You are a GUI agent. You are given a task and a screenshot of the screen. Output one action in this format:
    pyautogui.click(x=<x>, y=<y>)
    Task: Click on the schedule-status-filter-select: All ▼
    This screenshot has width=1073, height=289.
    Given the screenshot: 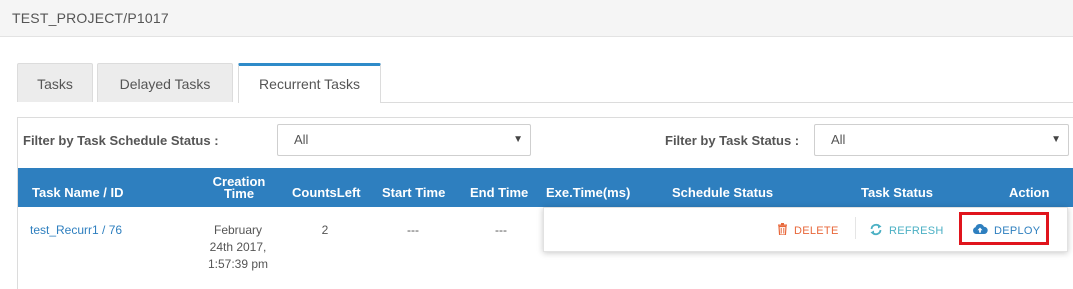 What is the action you would take?
    pyautogui.click(x=404, y=140)
    